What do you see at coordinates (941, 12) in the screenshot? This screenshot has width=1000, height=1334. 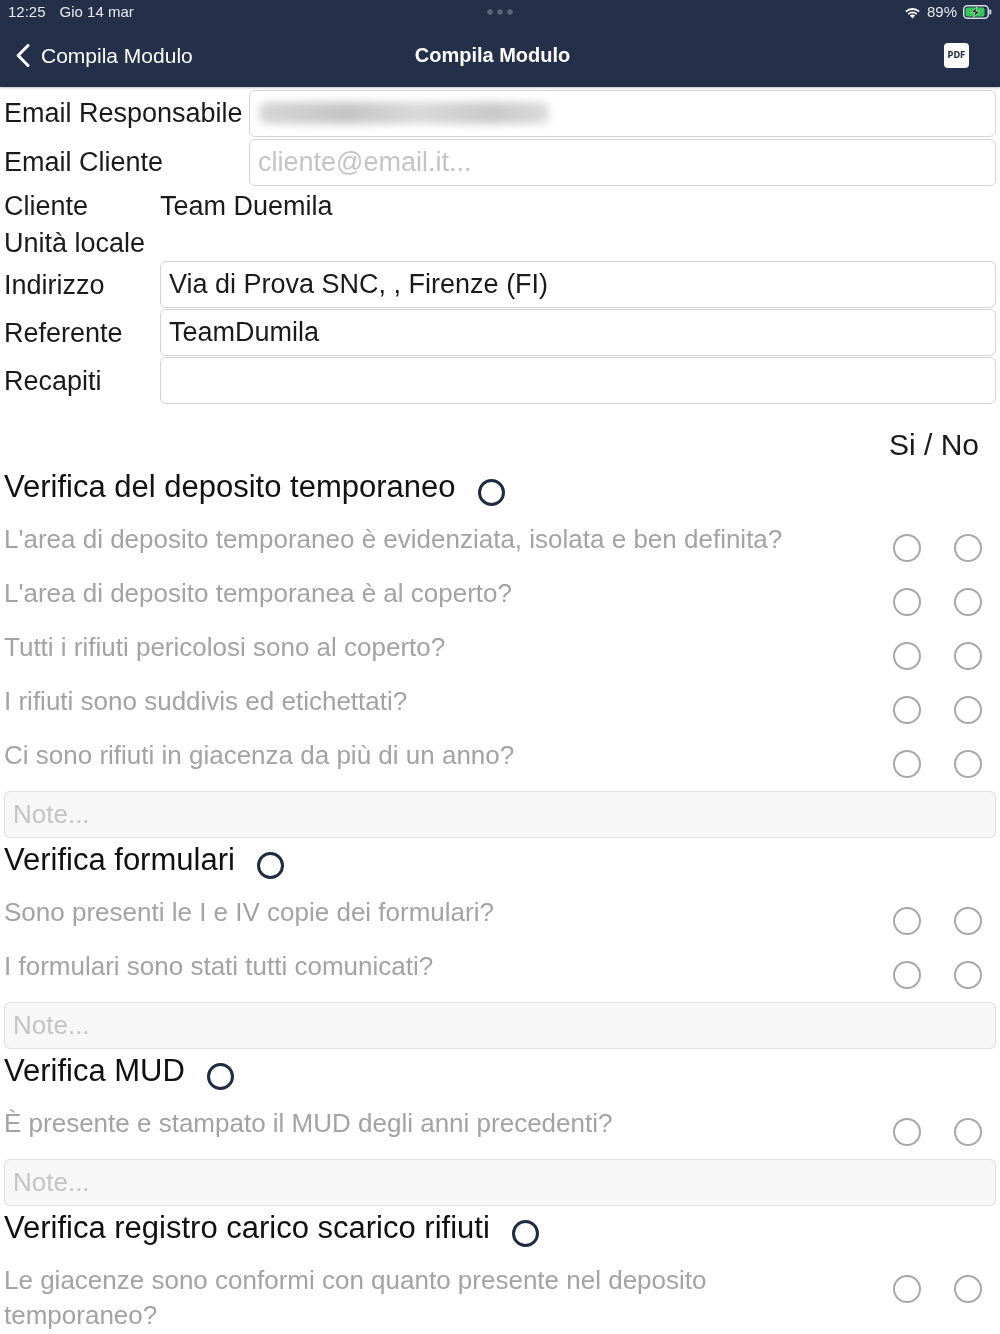 I see `battery-percent: 89%` at bounding box center [941, 12].